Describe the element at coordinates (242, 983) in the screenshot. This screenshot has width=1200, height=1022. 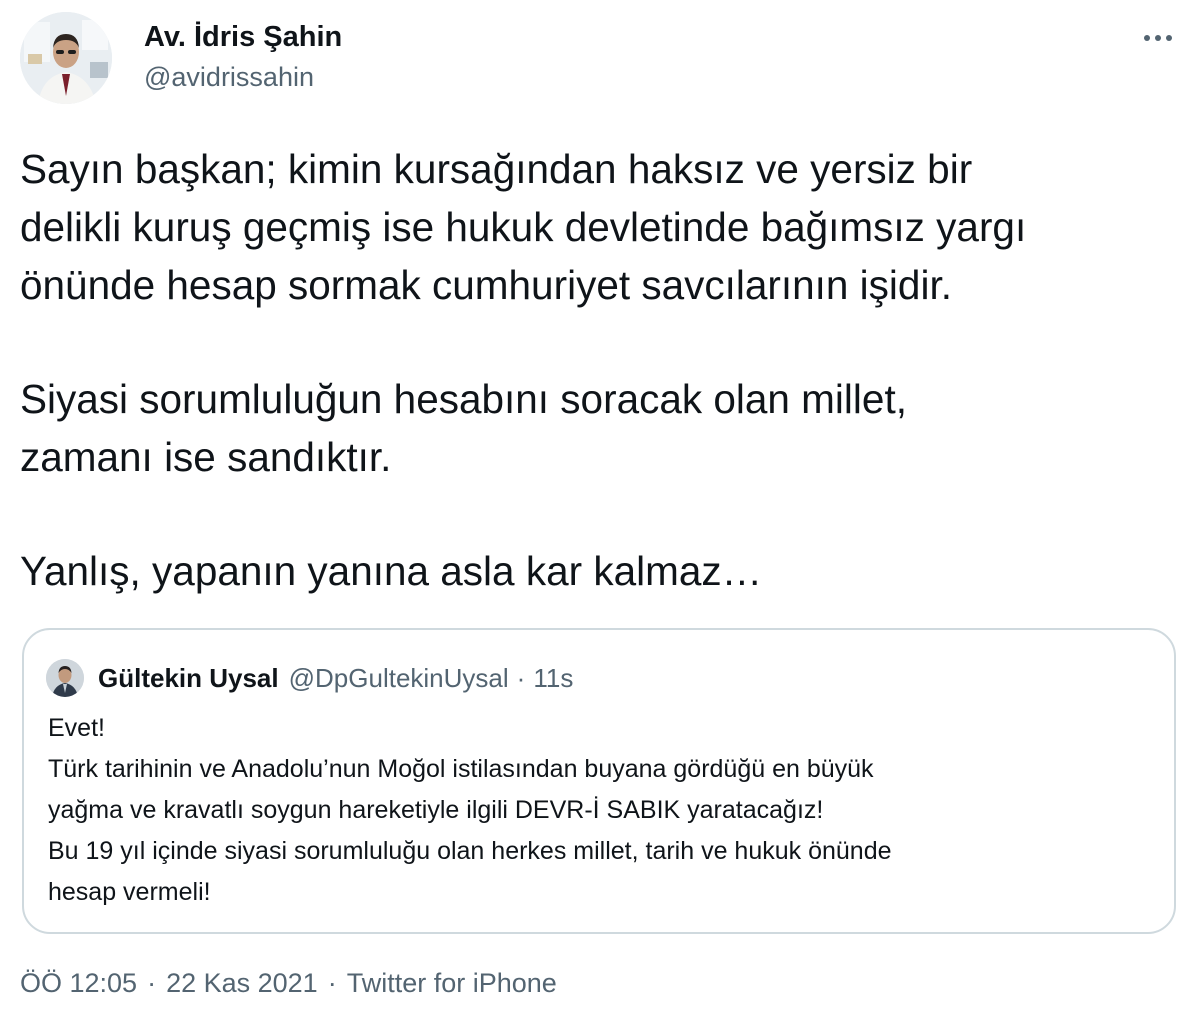
I see `tweet-date: 22 Kas 2021` at that location.